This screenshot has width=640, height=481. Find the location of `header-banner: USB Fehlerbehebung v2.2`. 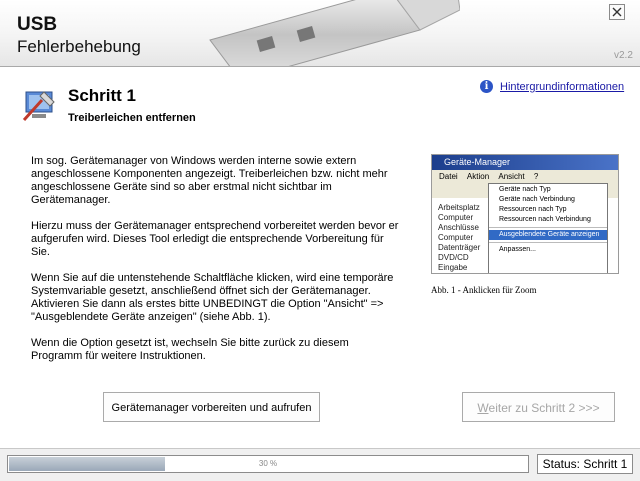

header-banner: USB Fehlerbehebung v2.2 is located at coordinates (320, 33).